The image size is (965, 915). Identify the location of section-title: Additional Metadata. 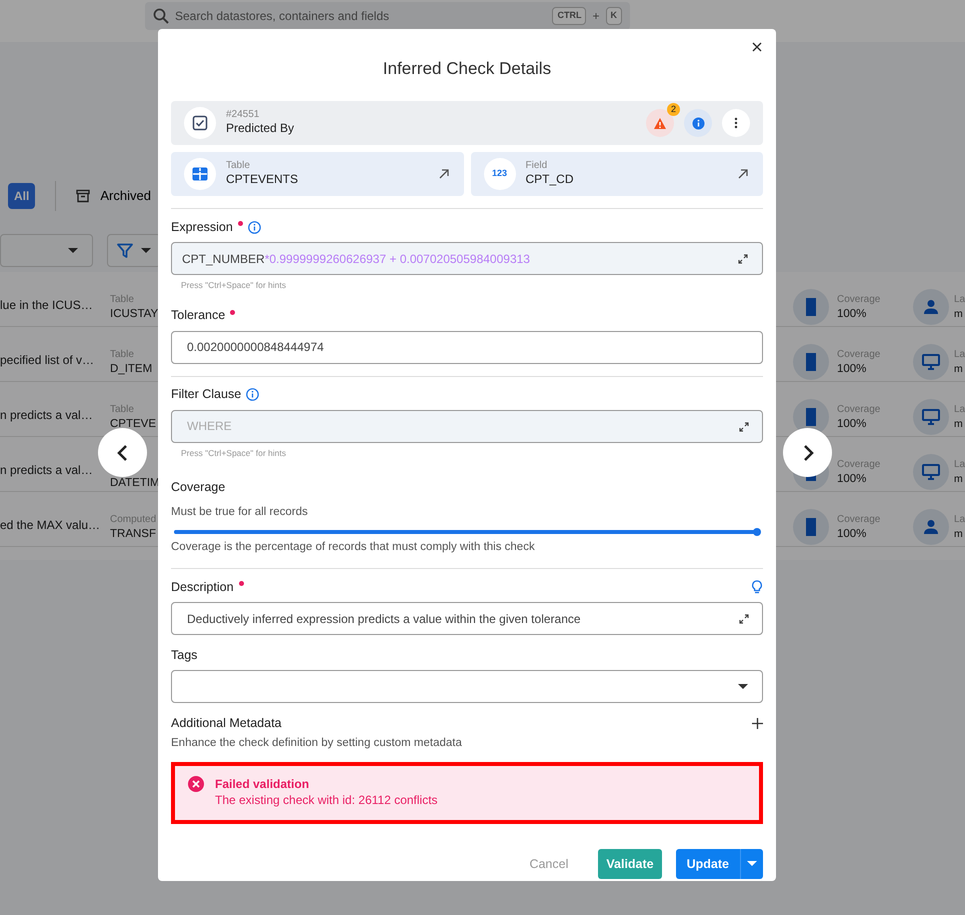
(226, 723).